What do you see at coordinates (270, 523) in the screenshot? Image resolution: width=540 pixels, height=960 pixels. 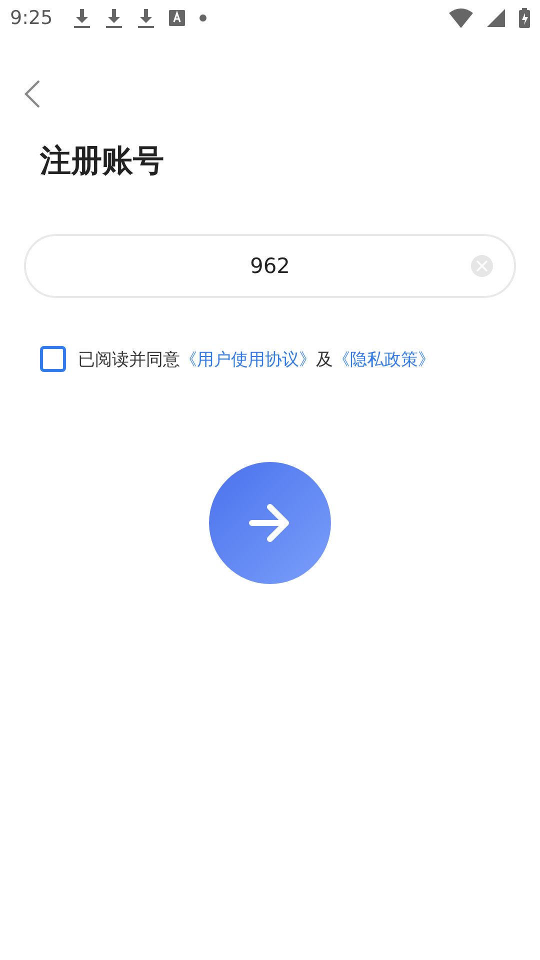 I see `arrow-icon` at bounding box center [270, 523].